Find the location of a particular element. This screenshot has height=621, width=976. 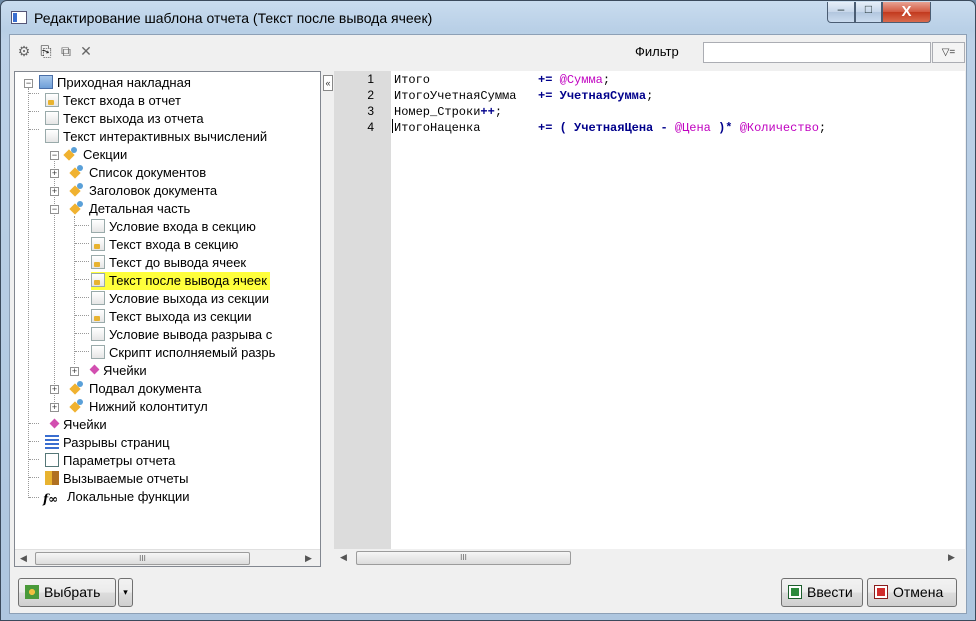

tree-item-sec-exit-cond: Условие выхода из секции is located at coordinates (180, 299).